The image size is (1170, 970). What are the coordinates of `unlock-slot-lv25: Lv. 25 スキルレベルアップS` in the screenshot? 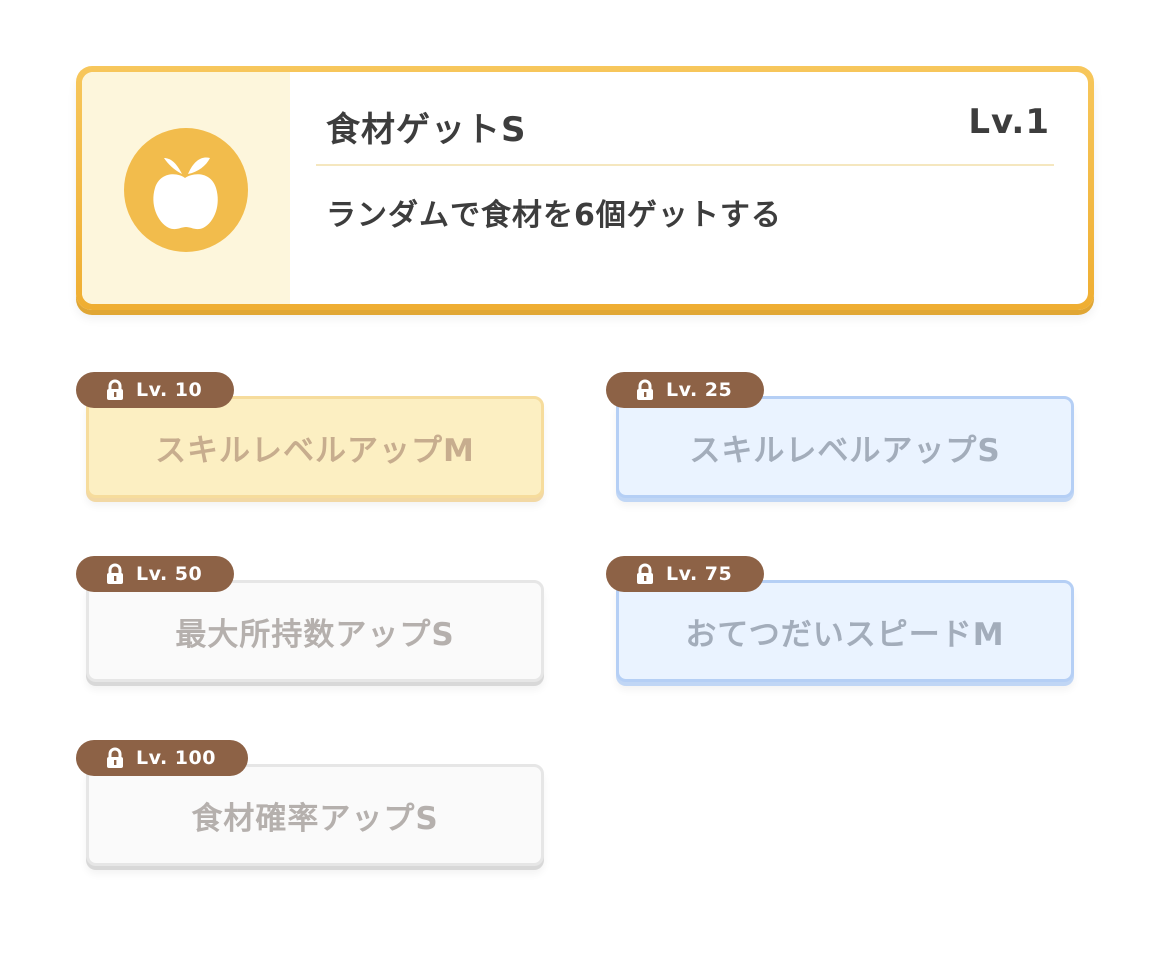 It's located at (841, 438).